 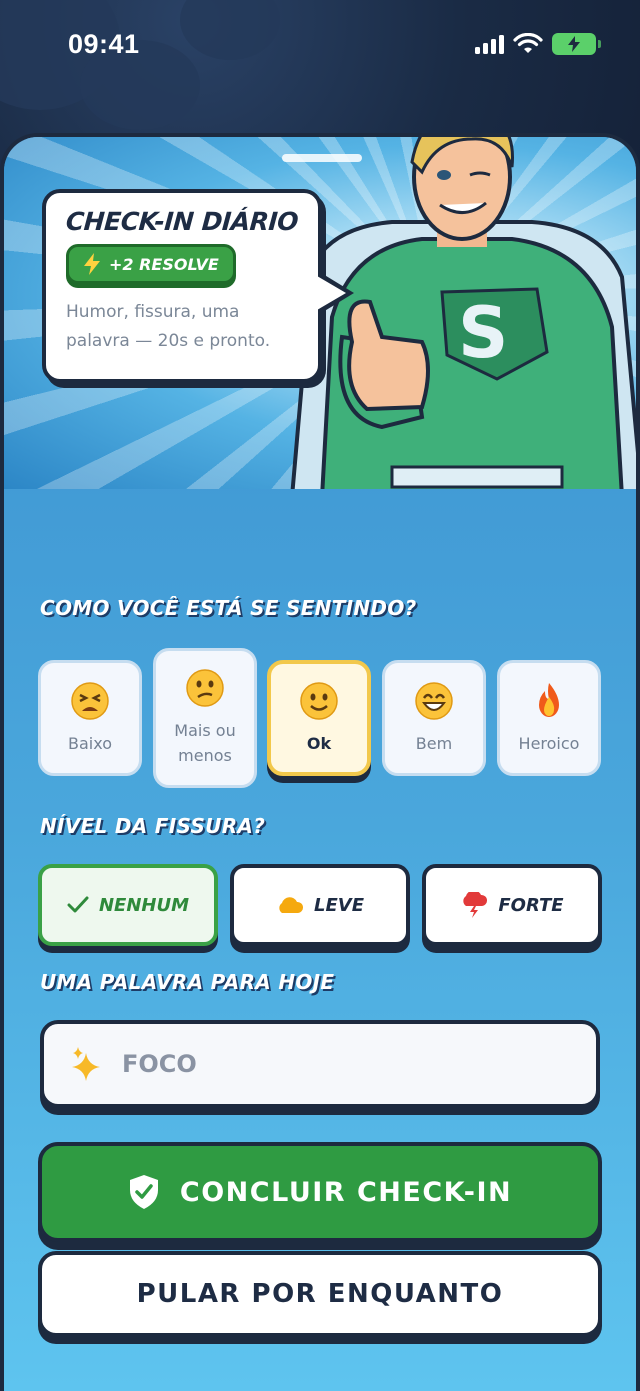 What do you see at coordinates (549, 743) in the screenshot?
I see `mood-label: Heroico` at bounding box center [549, 743].